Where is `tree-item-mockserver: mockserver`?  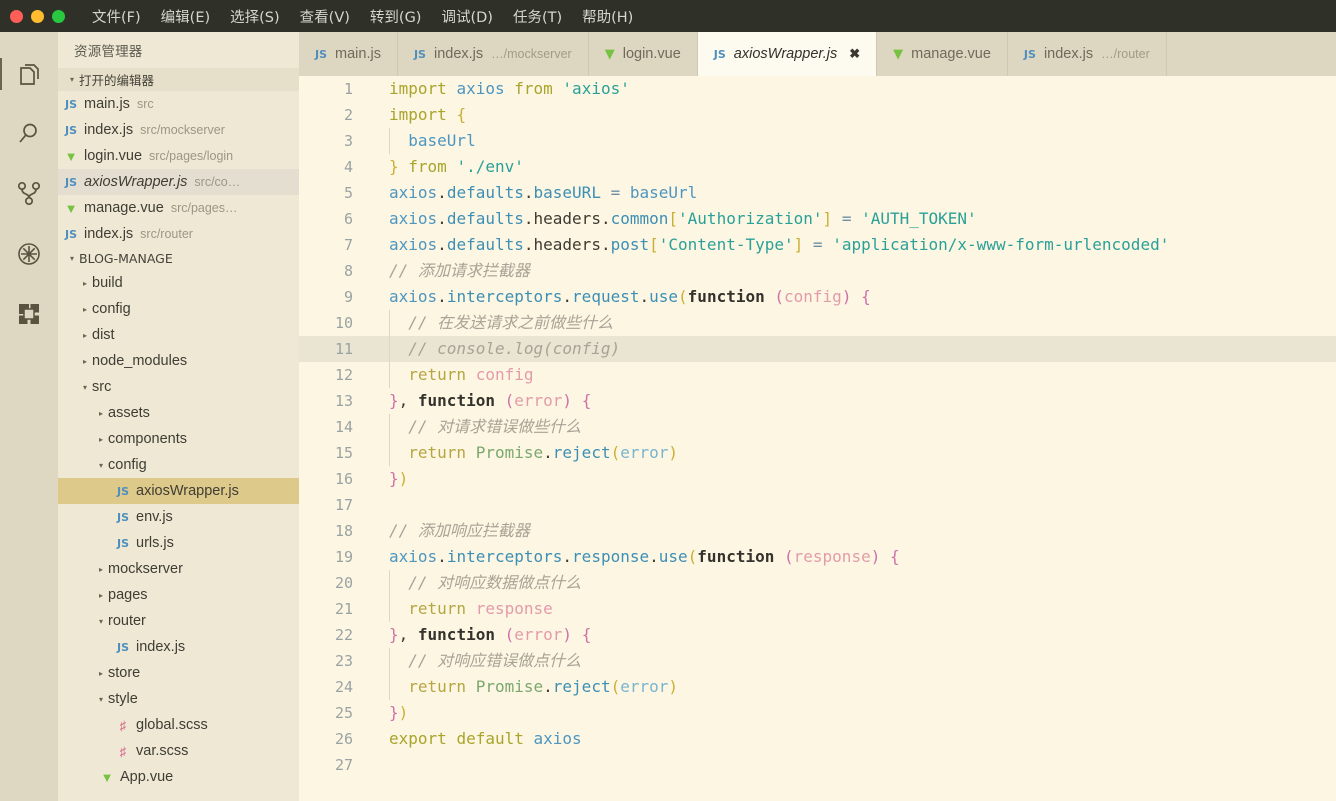 tree-item-mockserver: mockserver is located at coordinates (178, 569).